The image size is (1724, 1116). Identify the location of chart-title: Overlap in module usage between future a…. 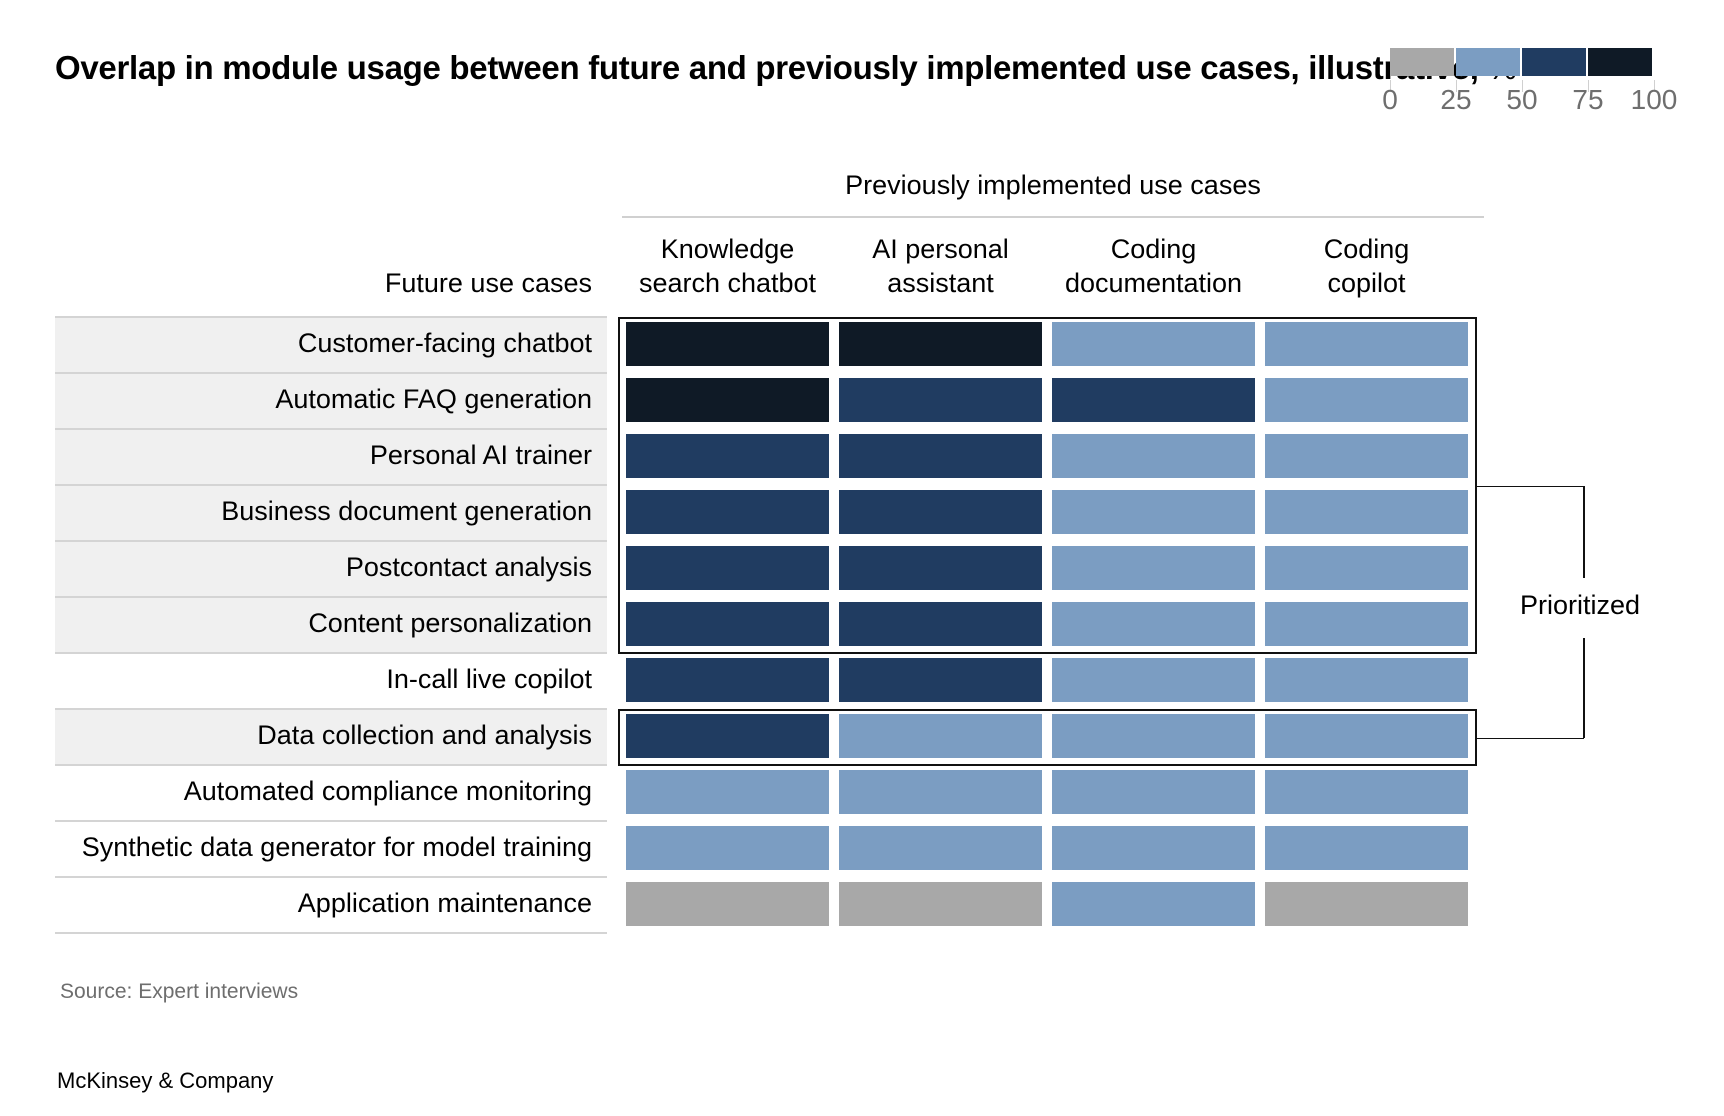
(786, 68).